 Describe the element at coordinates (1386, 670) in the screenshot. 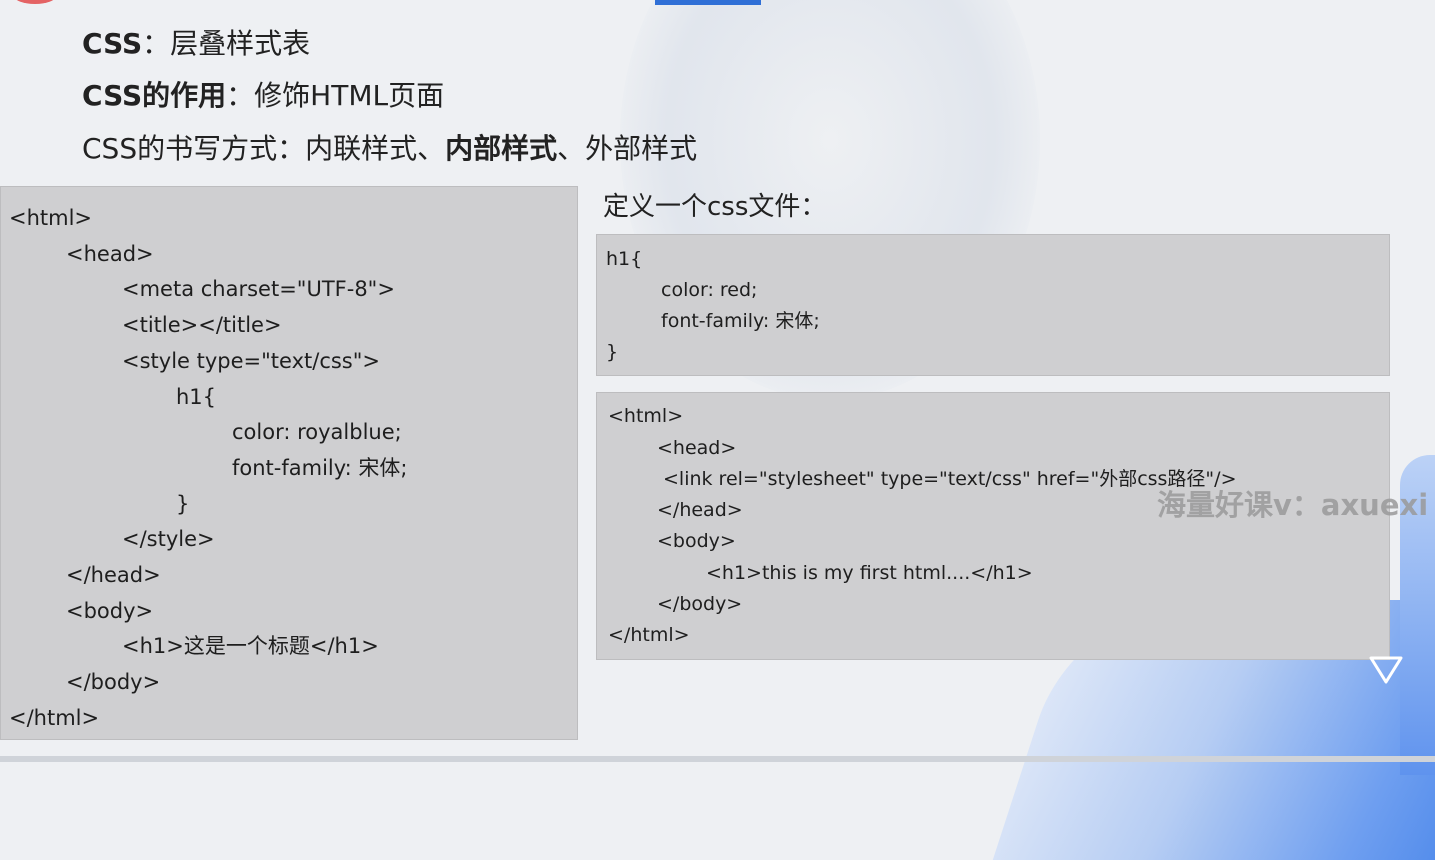

I see `chevron-down-icon` at that location.